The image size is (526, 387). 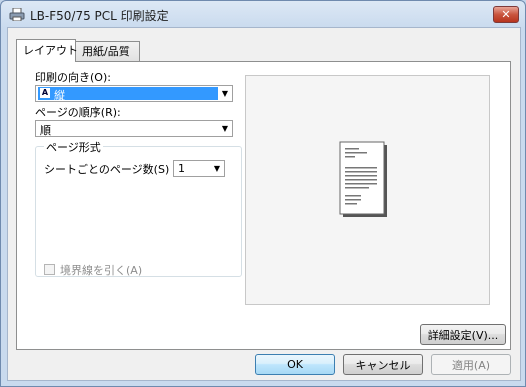 I want to click on window-title: LB-F50/75 PCL 印刷設定, so click(x=99, y=16).